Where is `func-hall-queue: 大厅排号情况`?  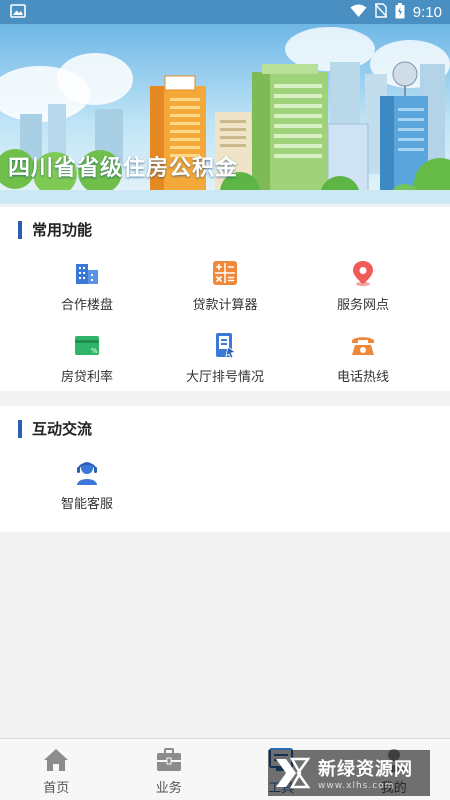 func-hall-queue: 大厅排号情况 is located at coordinates (225, 358).